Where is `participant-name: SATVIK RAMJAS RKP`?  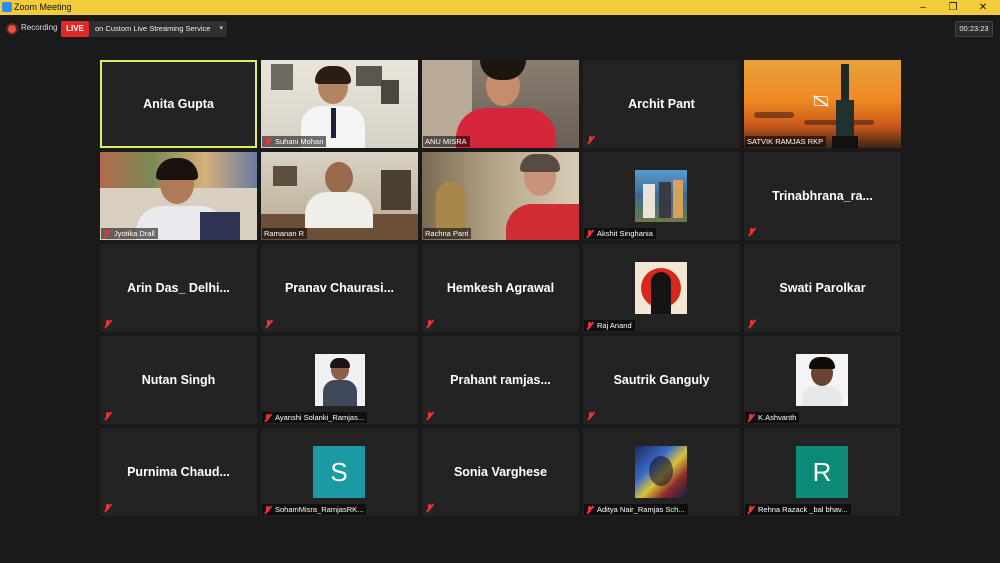 participant-name: SATVIK RAMJAS RKP is located at coordinates (785, 141).